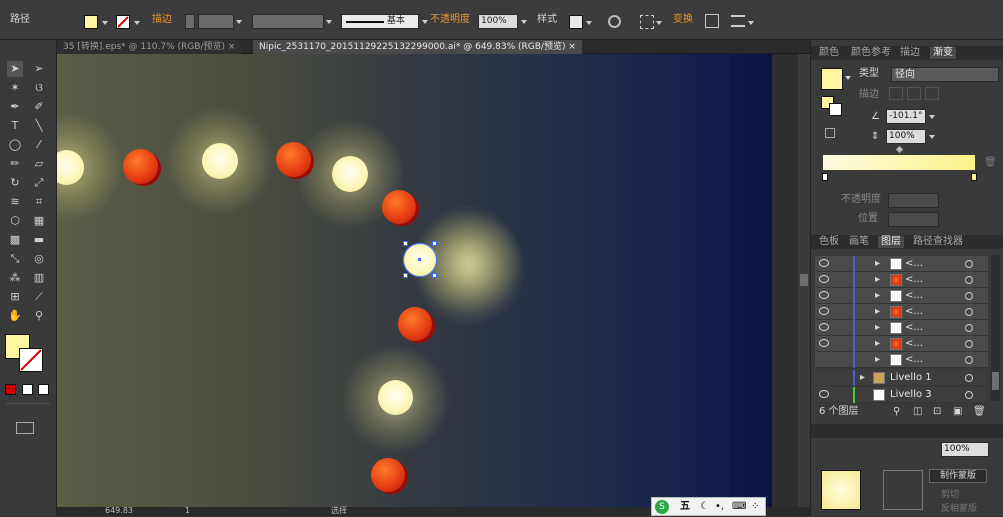 Image resolution: width=1003 pixels, height=517 pixels. I want to click on layer-name: Livello 1, so click(911, 378).